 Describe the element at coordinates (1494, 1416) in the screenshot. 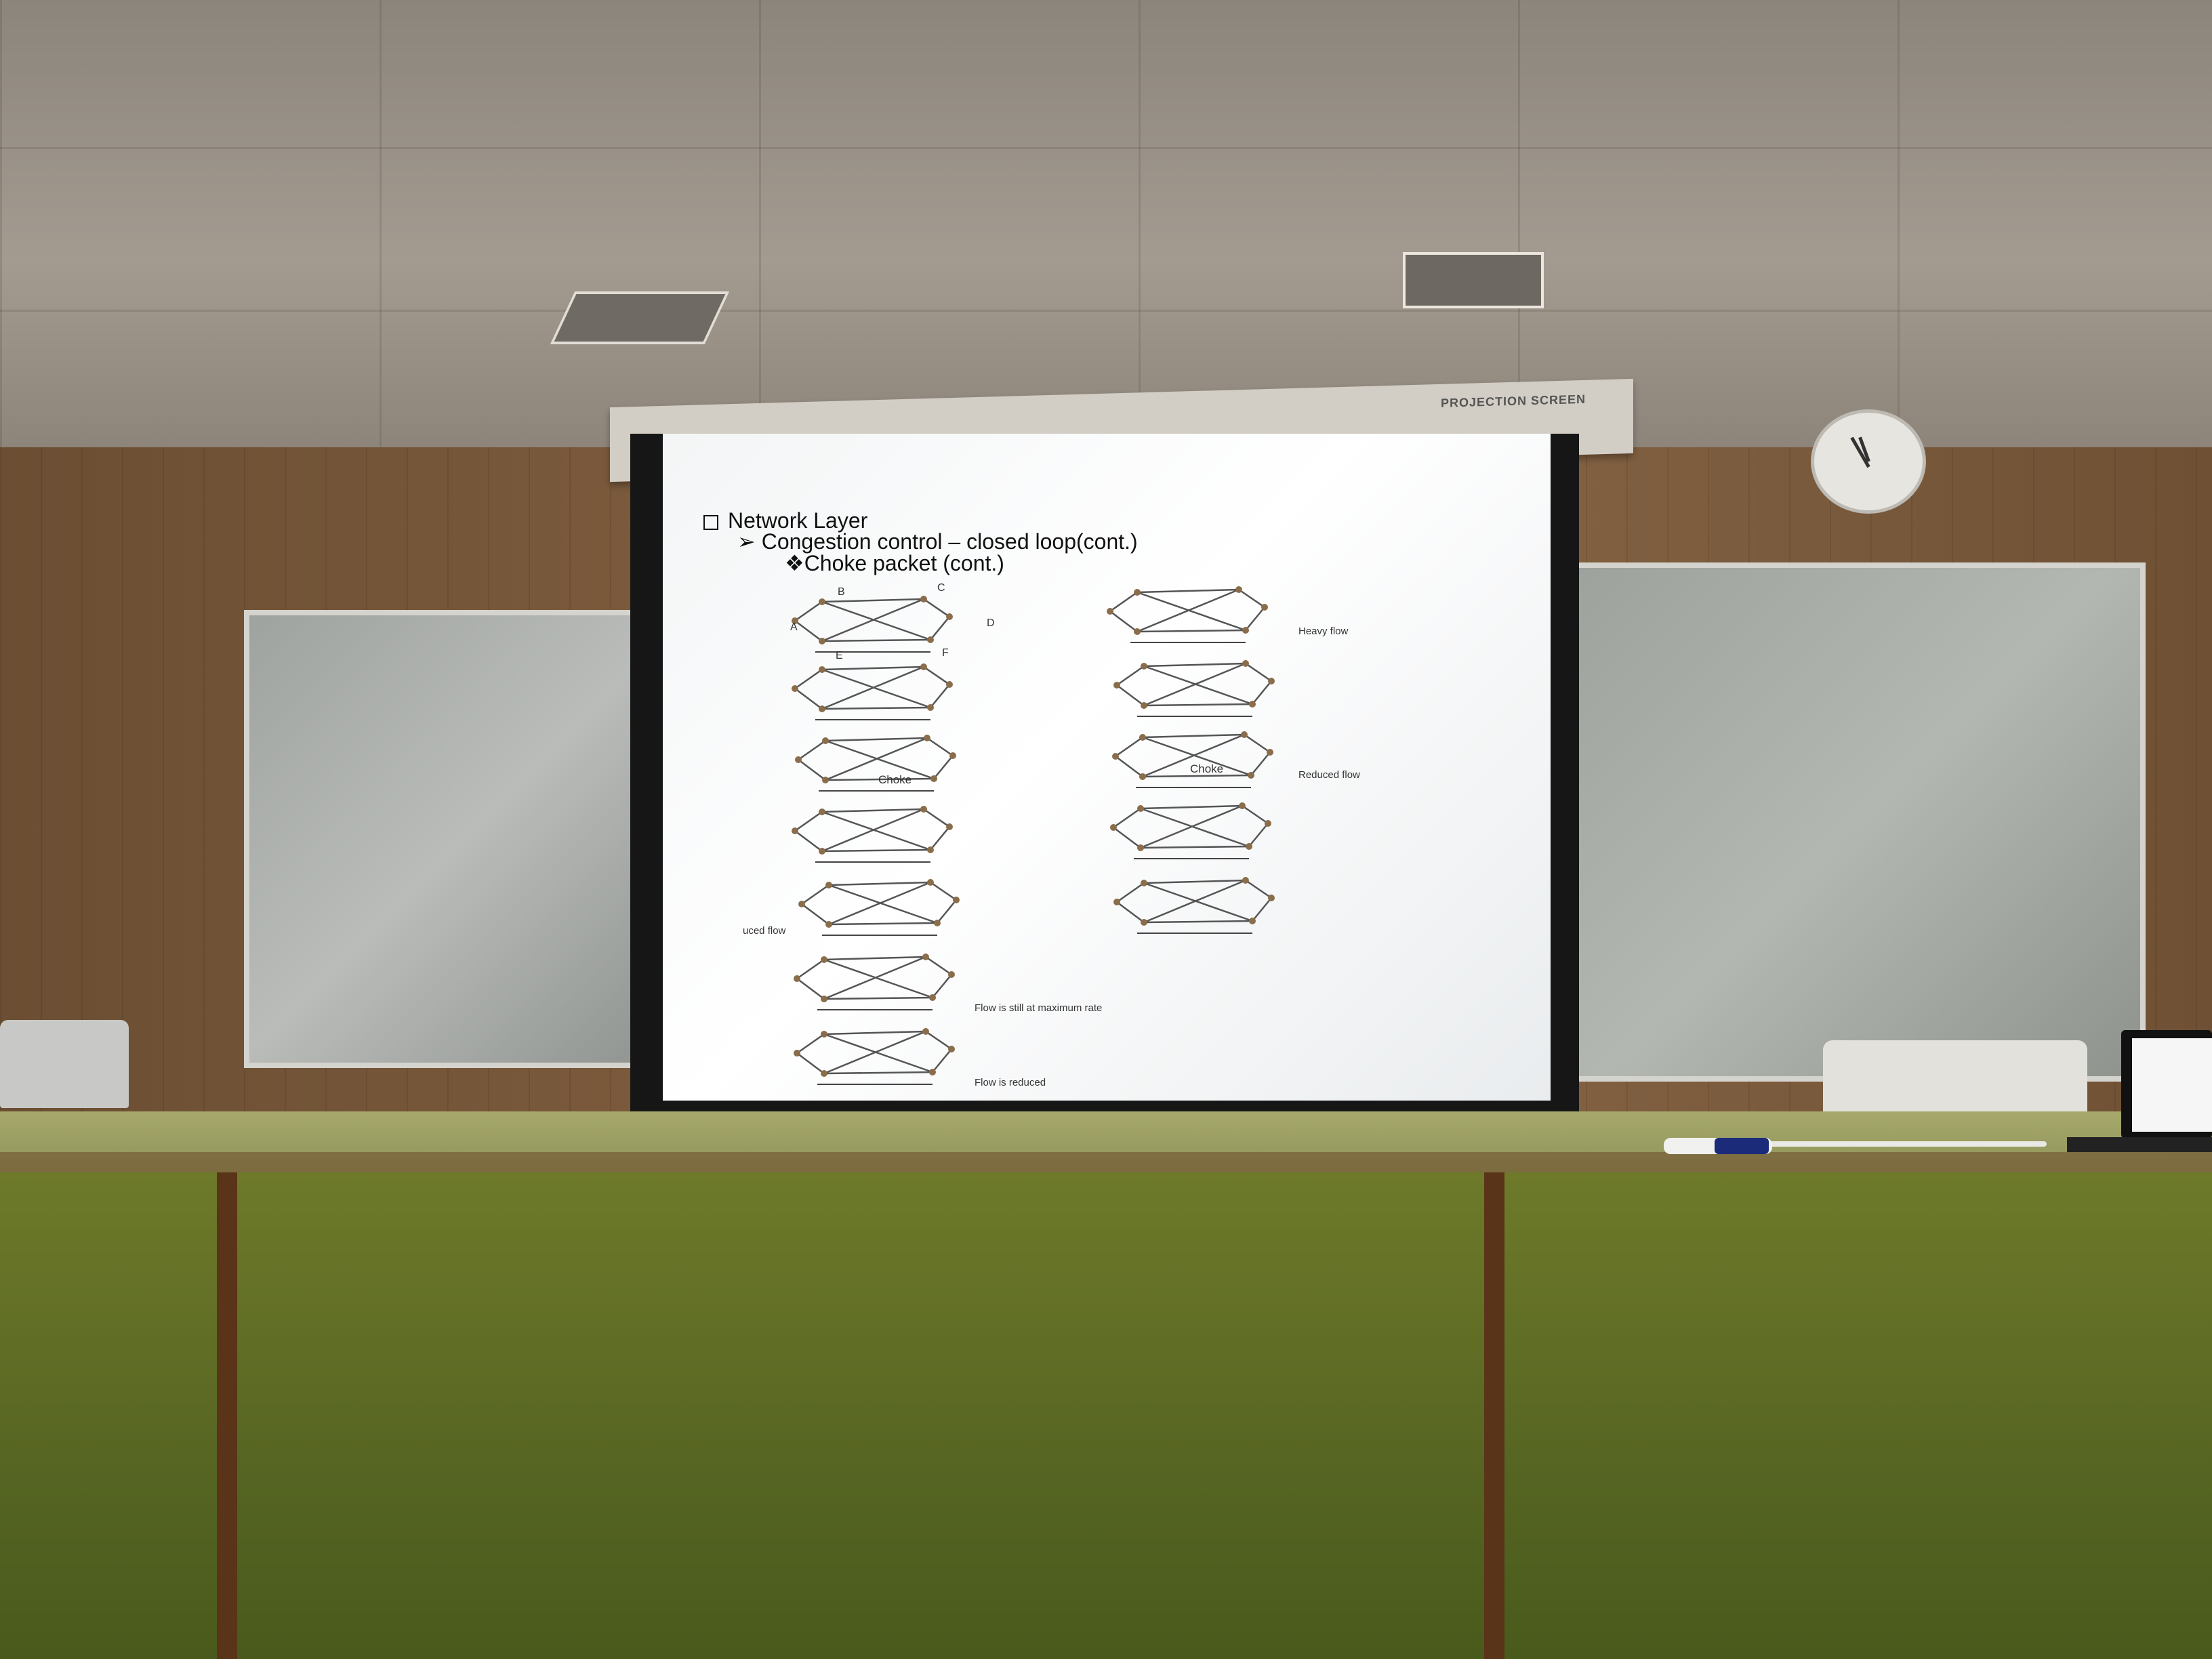

I see `podium-post-right` at that location.